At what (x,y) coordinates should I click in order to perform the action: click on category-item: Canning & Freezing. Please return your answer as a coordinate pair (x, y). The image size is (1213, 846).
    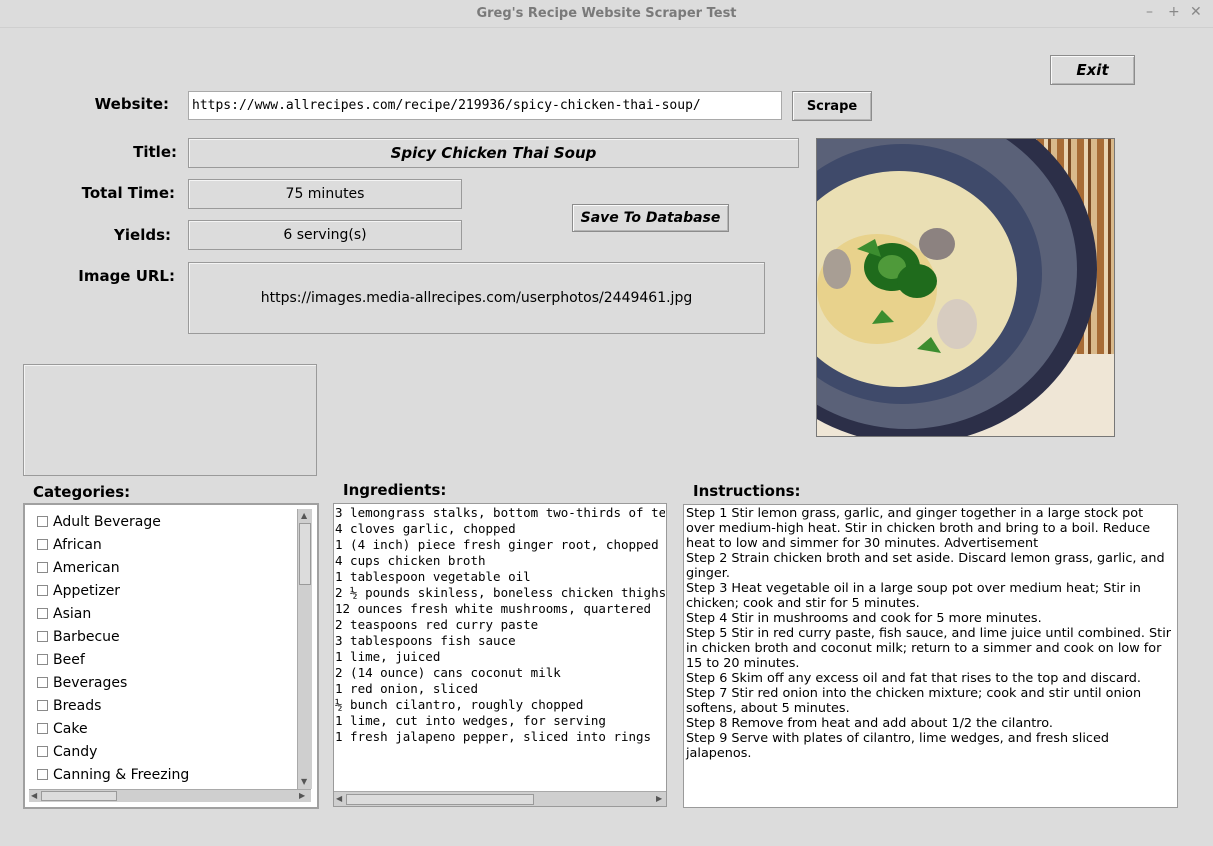
    Looking at the image, I should click on (161, 774).